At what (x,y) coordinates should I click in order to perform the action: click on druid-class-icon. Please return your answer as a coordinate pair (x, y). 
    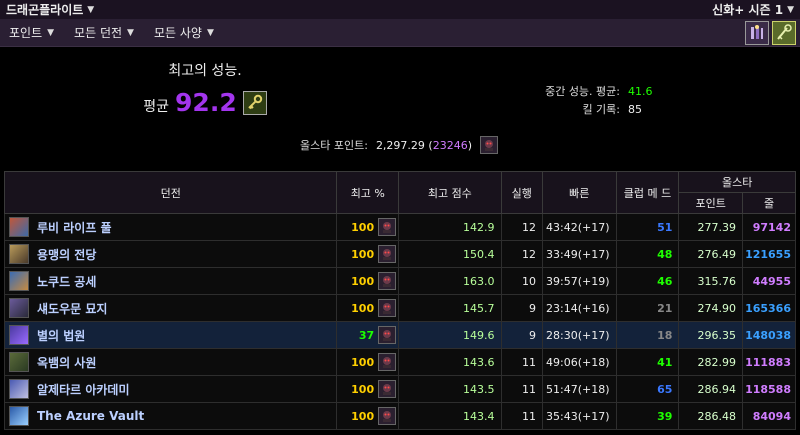
    Looking at the image, I should click on (784, 33).